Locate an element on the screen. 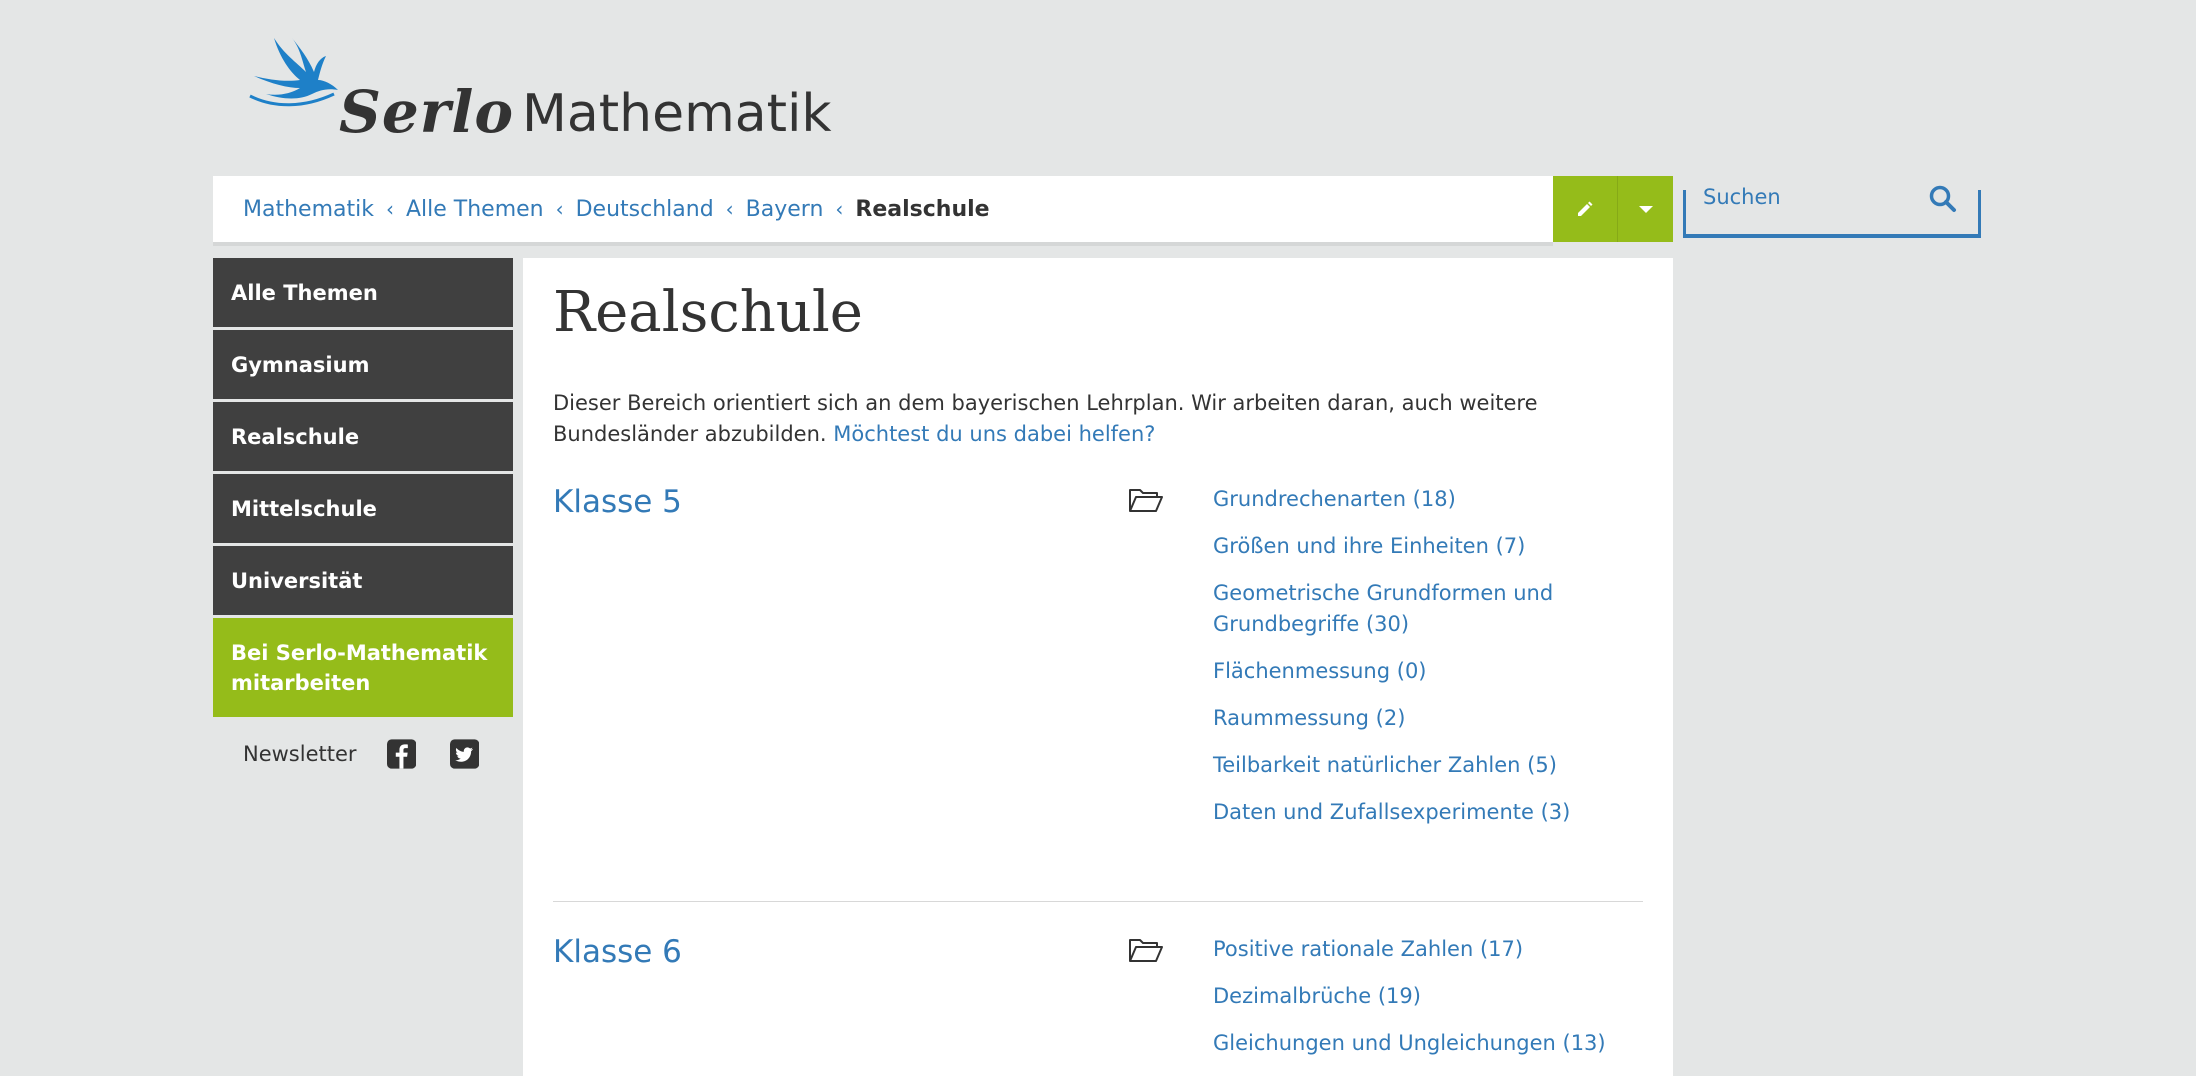  pencil-icon is located at coordinates (1585, 208).